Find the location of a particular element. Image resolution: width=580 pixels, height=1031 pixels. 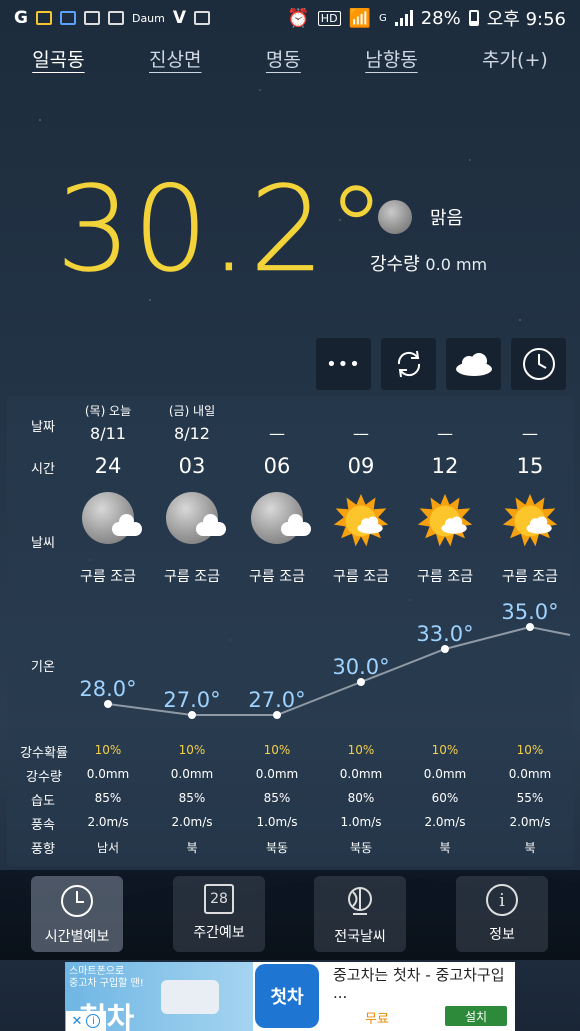

ad-close-button: ✕ i is located at coordinates (86, 1021).